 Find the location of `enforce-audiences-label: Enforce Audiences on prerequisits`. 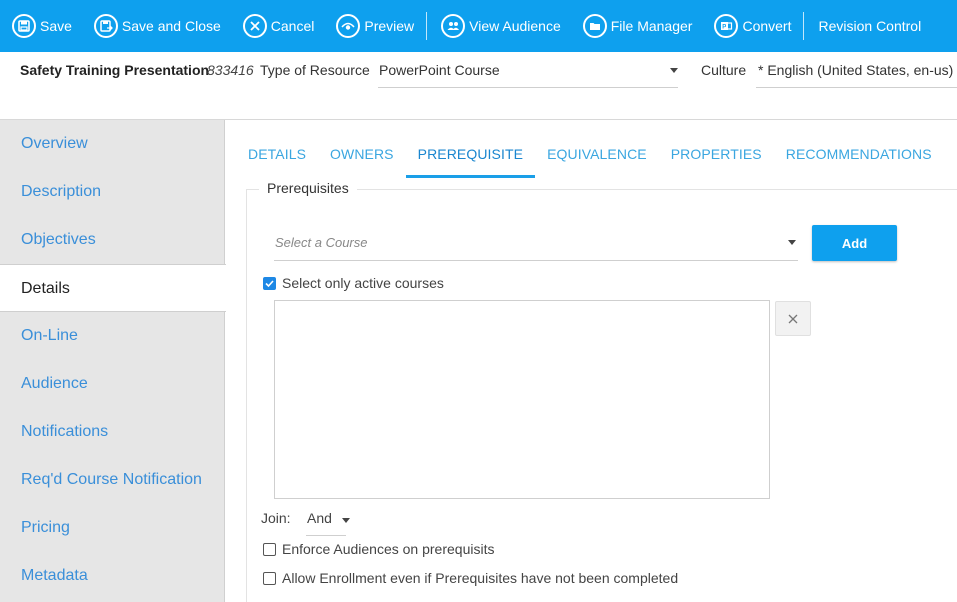

enforce-audiences-label: Enforce Audiences on prerequisits is located at coordinates (388, 549).